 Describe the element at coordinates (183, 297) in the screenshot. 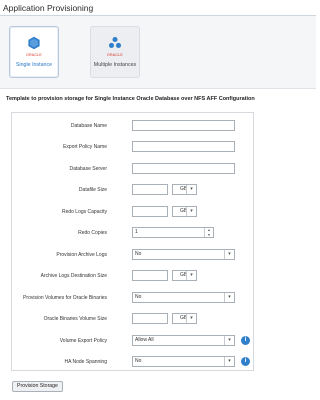

I see `provision-volumes-binaries-select: No ▾` at that location.